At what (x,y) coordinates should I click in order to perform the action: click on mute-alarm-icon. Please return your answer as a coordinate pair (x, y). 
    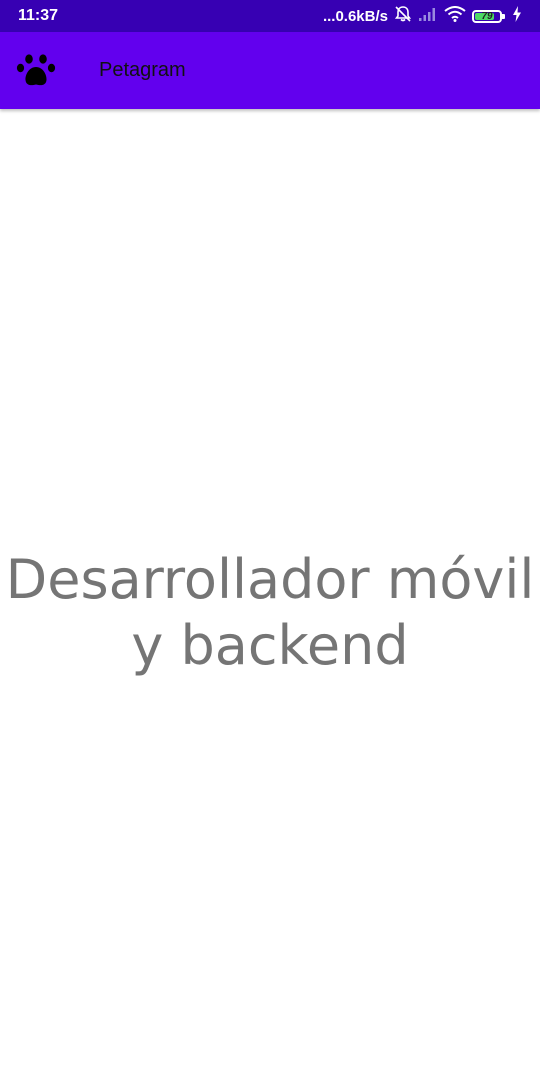
    Looking at the image, I should click on (403, 16).